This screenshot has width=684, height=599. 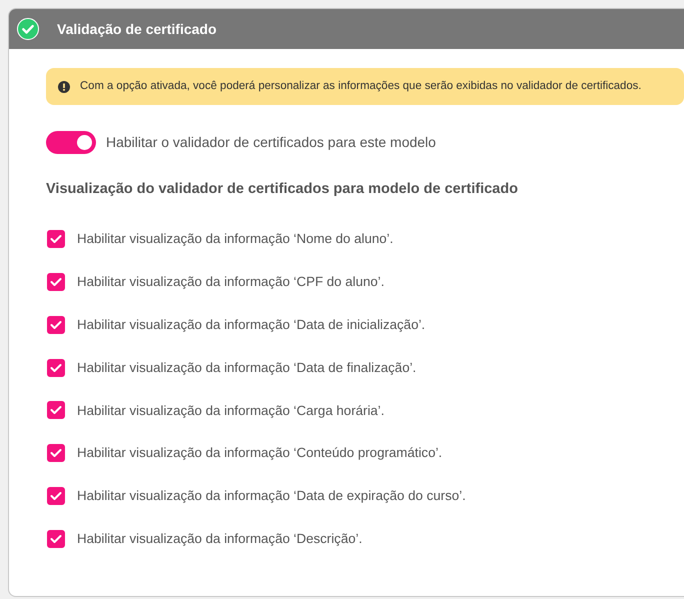 What do you see at coordinates (361, 86) in the screenshot?
I see `alert-text: Com a opção ativada, você poderá personalizar as informações que serão exibidas no validador de certificados.` at bounding box center [361, 86].